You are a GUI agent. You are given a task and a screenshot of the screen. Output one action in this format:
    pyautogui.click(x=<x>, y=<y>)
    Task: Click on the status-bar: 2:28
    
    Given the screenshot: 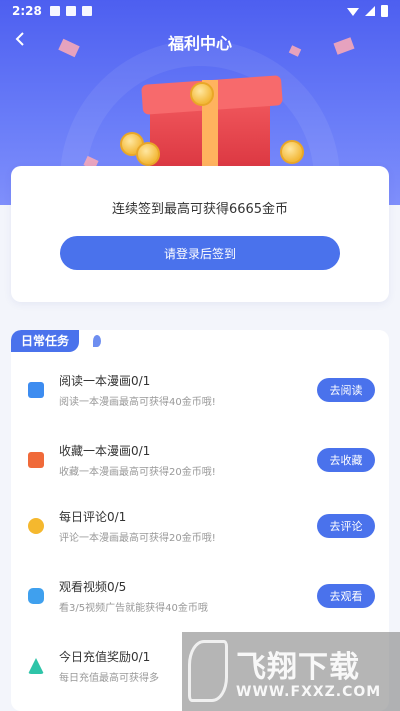 What is the action you would take?
    pyautogui.click(x=200, y=11)
    